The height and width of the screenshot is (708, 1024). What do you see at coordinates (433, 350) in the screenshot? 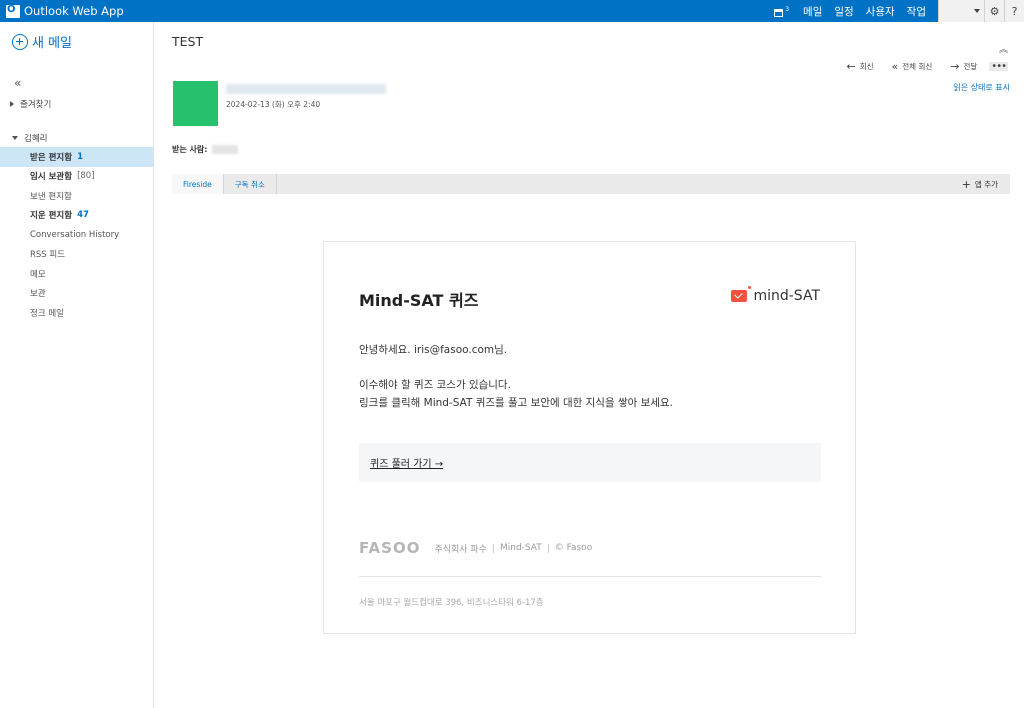
I see `email-greeting: 안녕하세요. iris@fasoo.com님.` at bounding box center [433, 350].